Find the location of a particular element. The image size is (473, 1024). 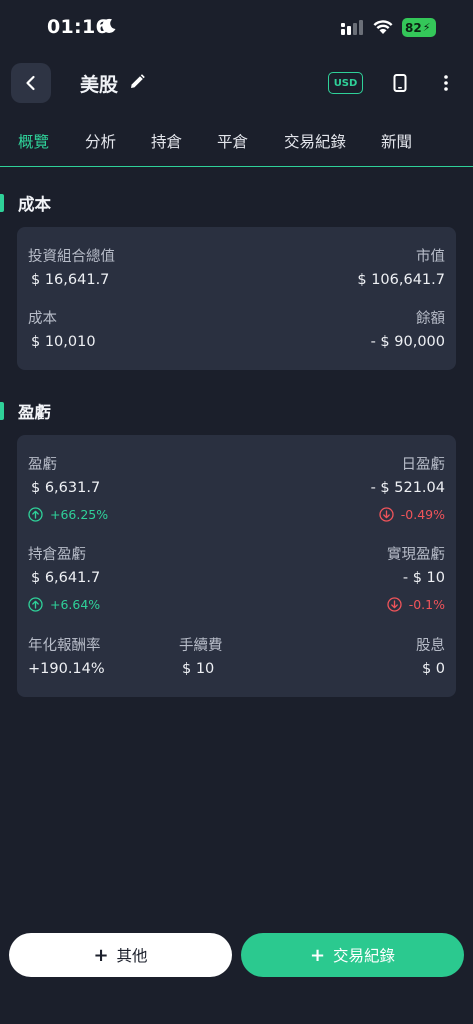

annual-return-value: +190.14% is located at coordinates (66, 669).